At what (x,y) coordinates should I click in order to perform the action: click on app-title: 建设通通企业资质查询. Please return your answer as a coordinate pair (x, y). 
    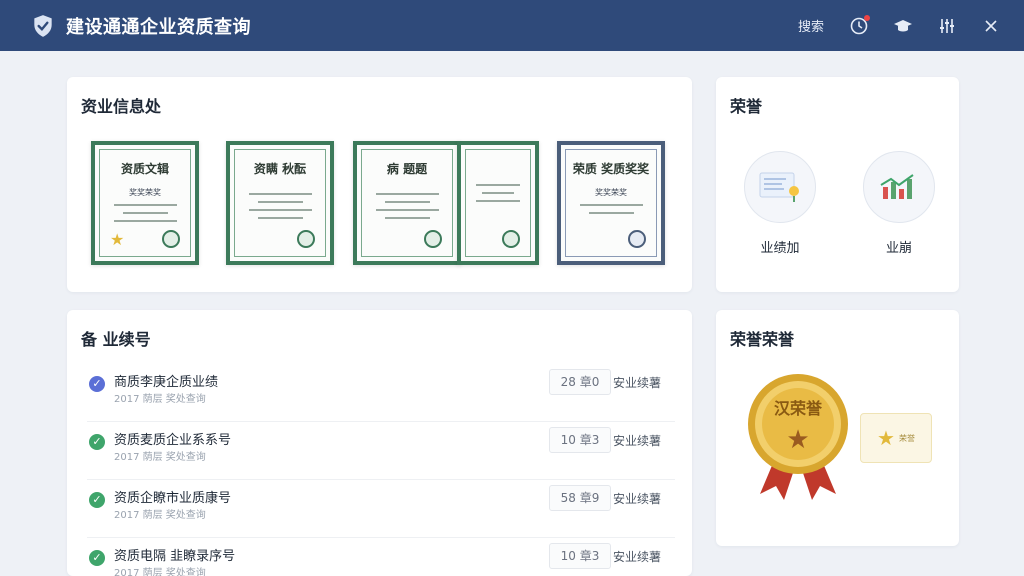
    Looking at the image, I should click on (158, 27).